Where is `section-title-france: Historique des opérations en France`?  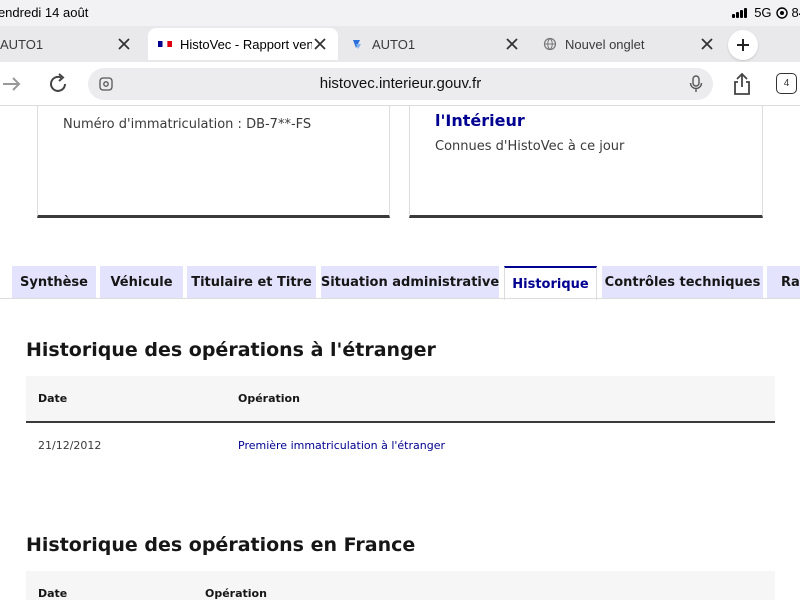
section-title-france: Historique des opérations en France is located at coordinates (221, 545).